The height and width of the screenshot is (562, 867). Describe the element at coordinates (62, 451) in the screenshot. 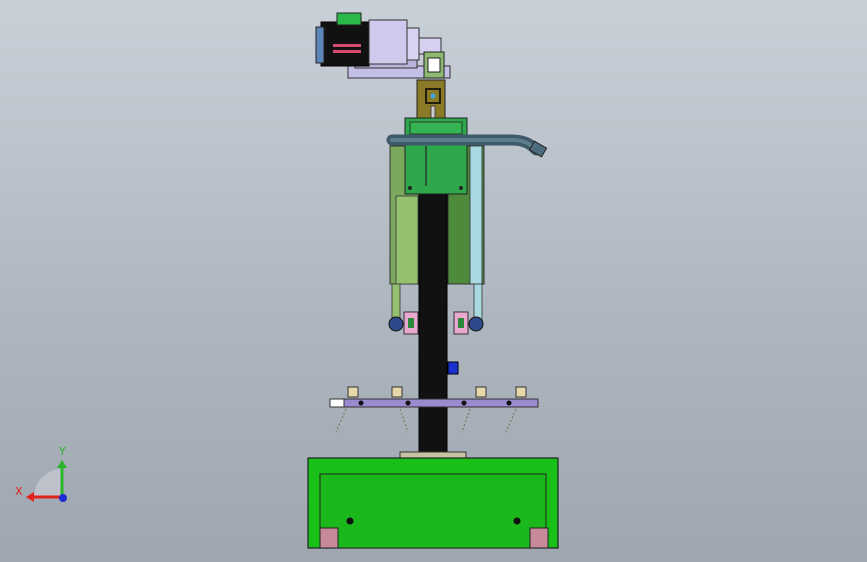

I see `y-axis-label: Y` at that location.